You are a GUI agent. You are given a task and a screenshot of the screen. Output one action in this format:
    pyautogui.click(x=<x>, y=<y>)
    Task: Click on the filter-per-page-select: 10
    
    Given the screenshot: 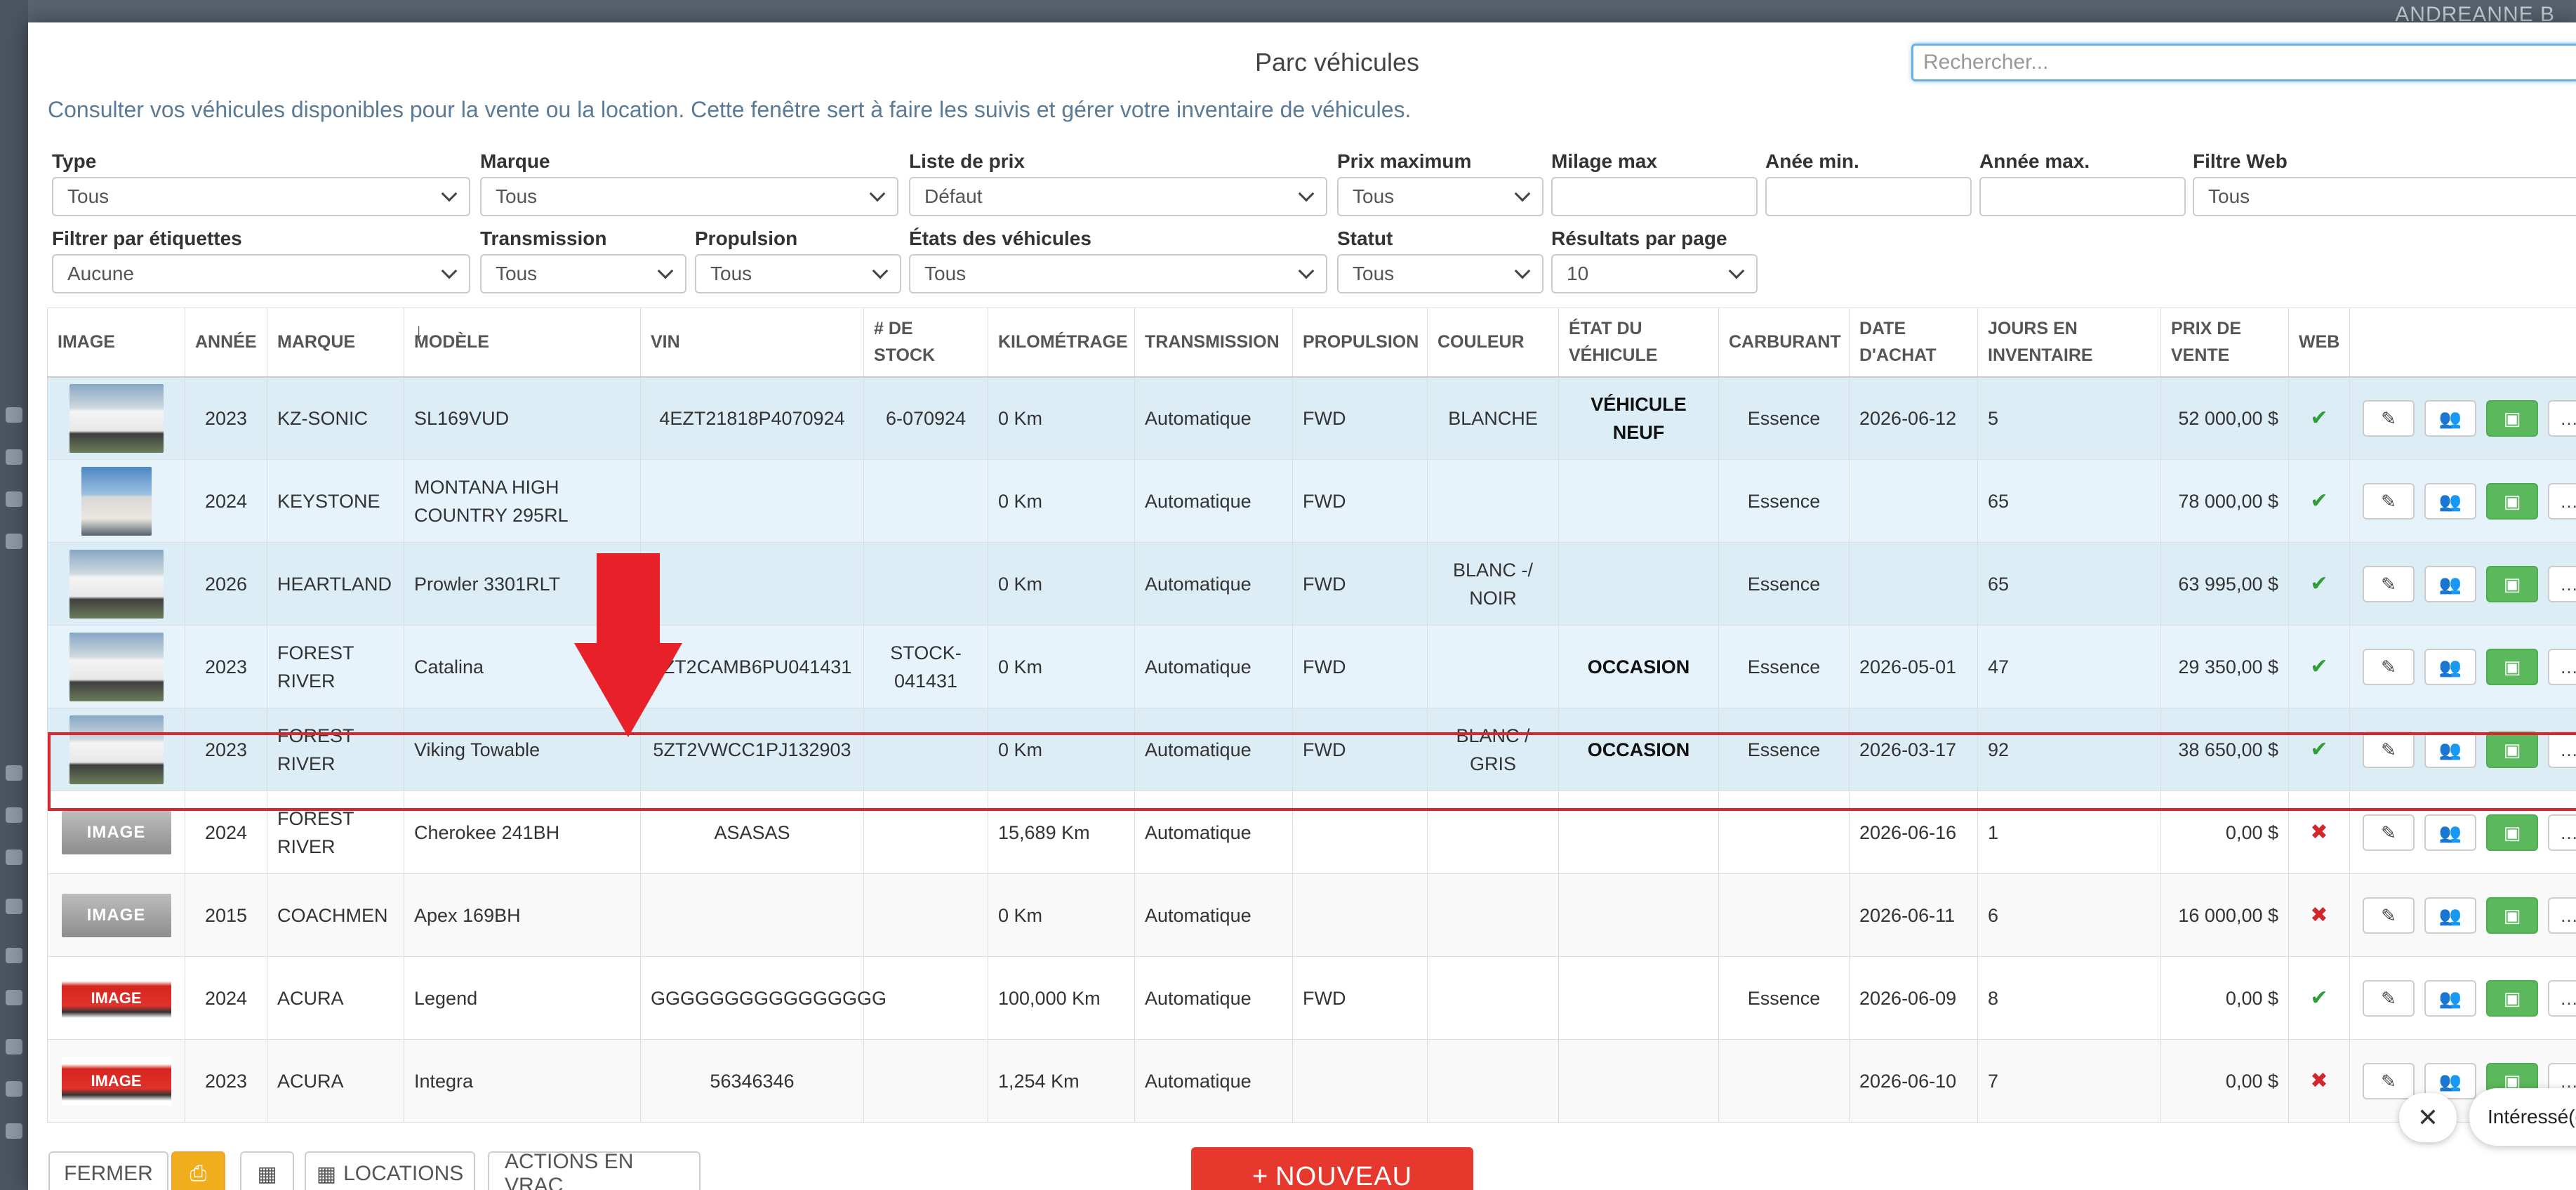 What is the action you would take?
    pyautogui.click(x=1654, y=273)
    